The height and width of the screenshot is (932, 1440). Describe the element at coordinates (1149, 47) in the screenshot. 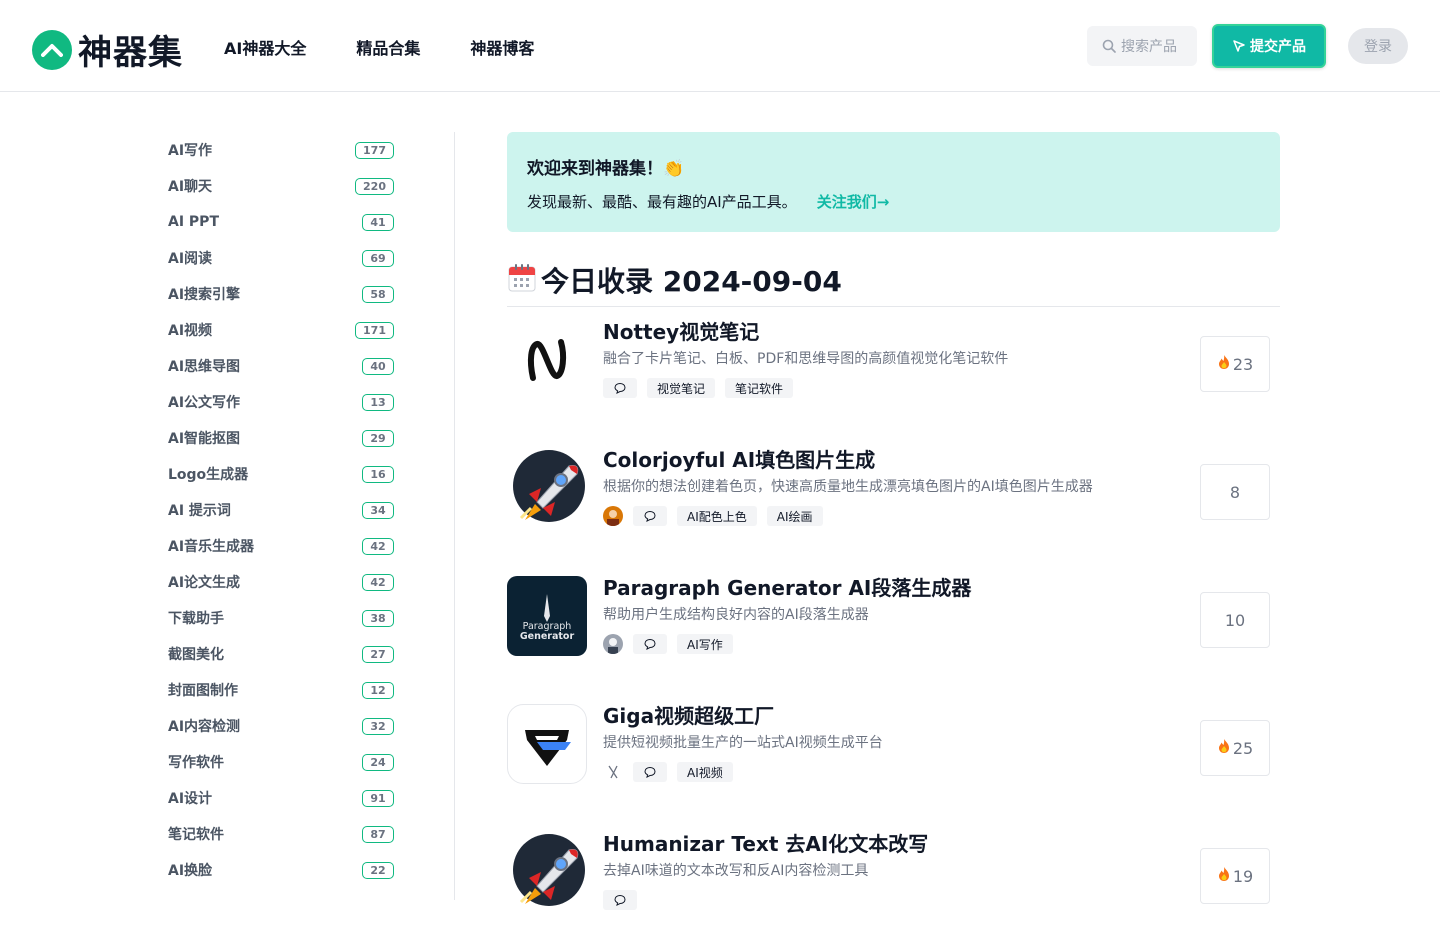

I see `search-placeholder: 搜索产品` at that location.